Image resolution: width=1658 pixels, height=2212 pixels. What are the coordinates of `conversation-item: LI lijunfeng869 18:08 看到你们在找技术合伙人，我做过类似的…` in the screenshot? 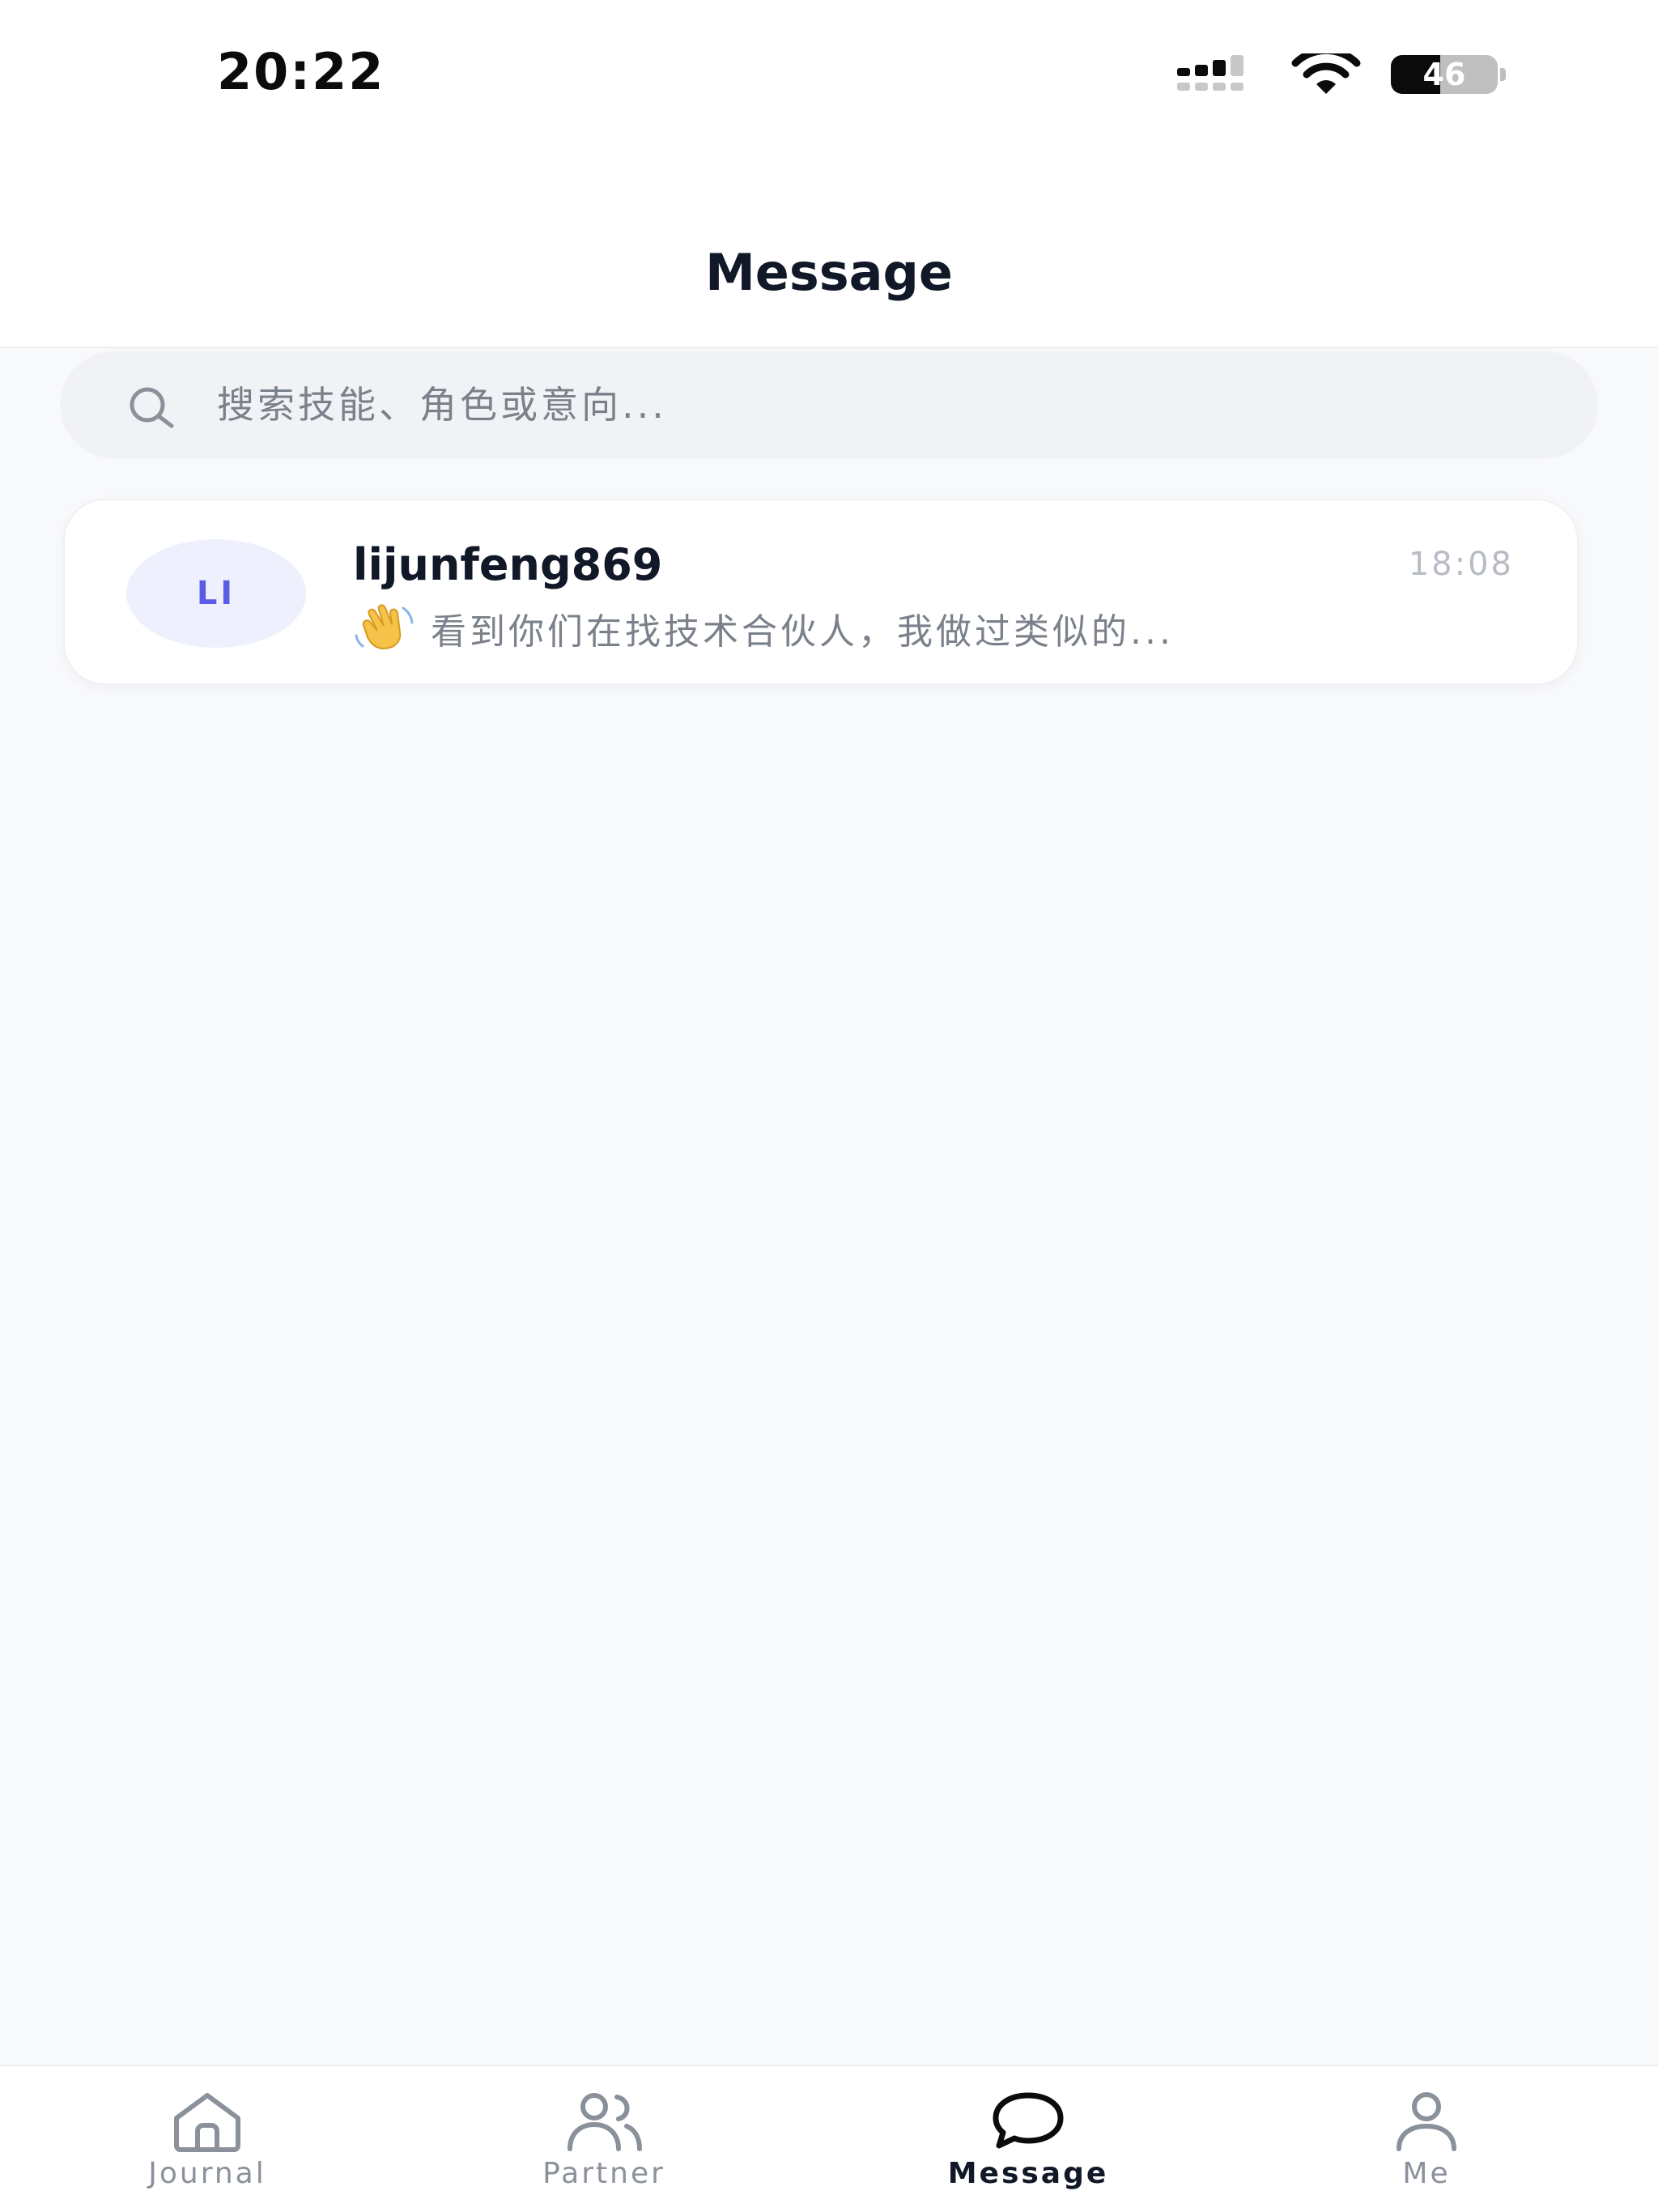 It's located at (821, 592).